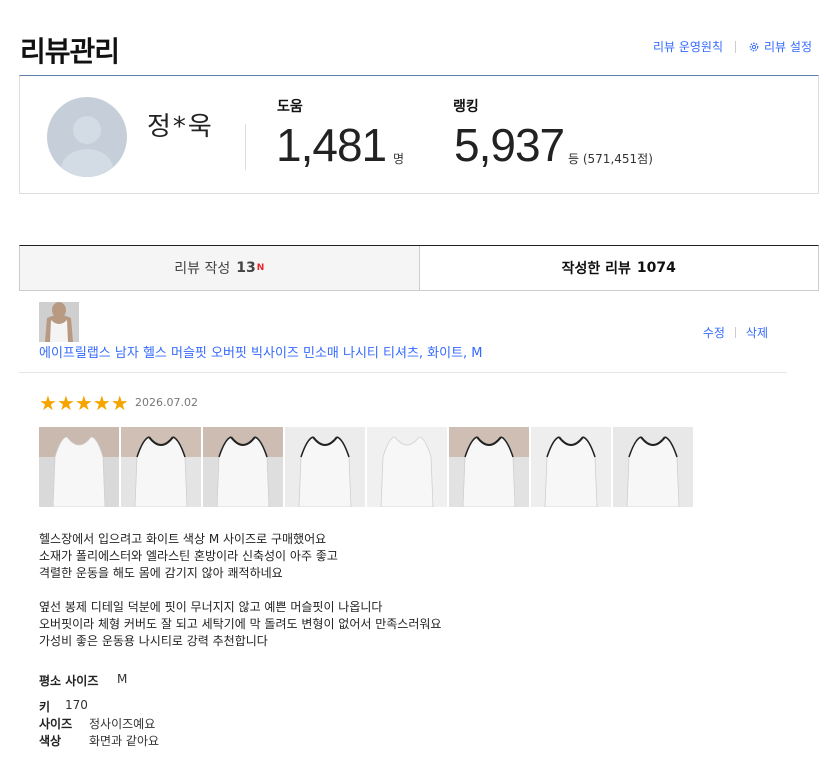  What do you see at coordinates (161, 573) in the screenshot?
I see `review-text-line: 격렬한 운동을 해도 몸에 감기지 않아 쾌적하네요` at bounding box center [161, 573].